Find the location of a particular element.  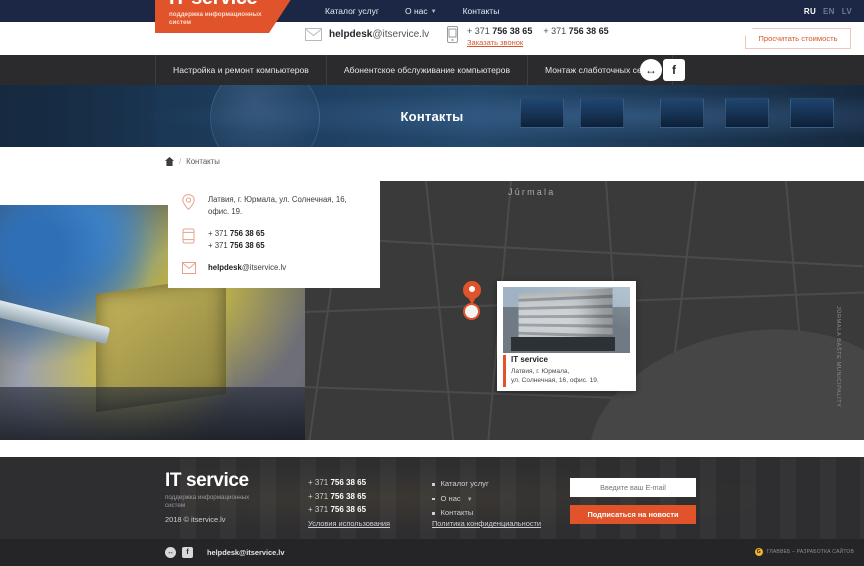

lang-en: EN is located at coordinates (829, 11).